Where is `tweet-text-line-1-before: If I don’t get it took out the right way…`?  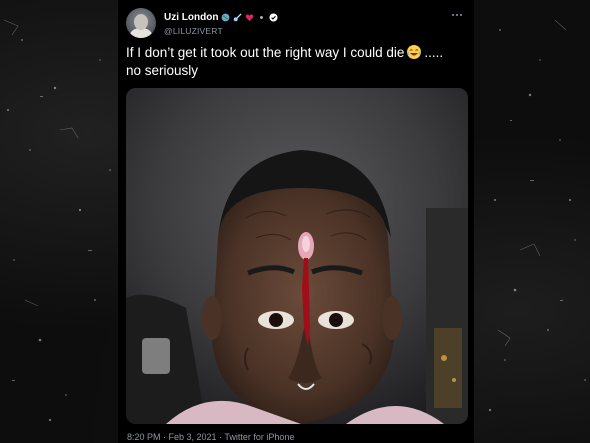 tweet-text-line-1-before: If I don’t get it took out the right way… is located at coordinates (265, 52).